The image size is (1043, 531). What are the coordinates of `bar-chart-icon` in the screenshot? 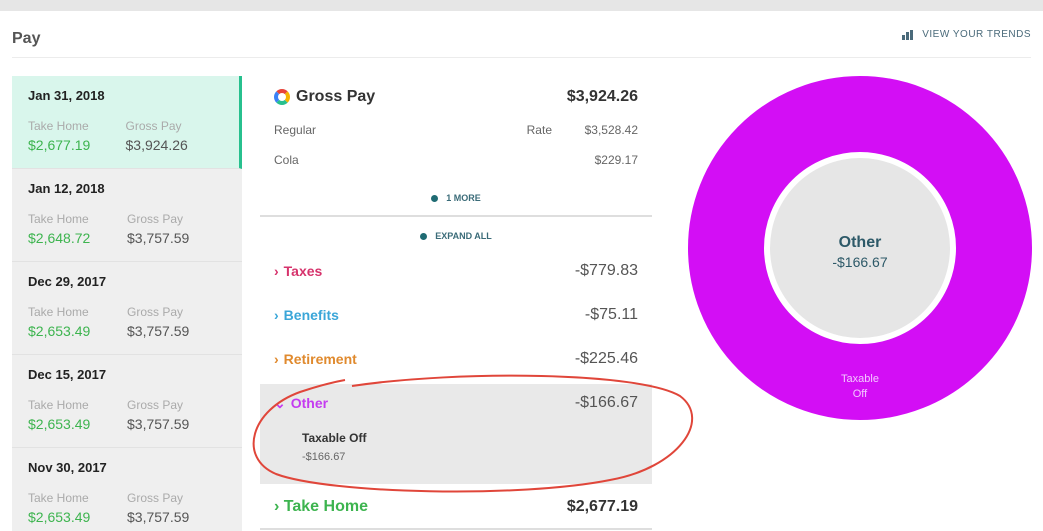 It's located at (908, 34).